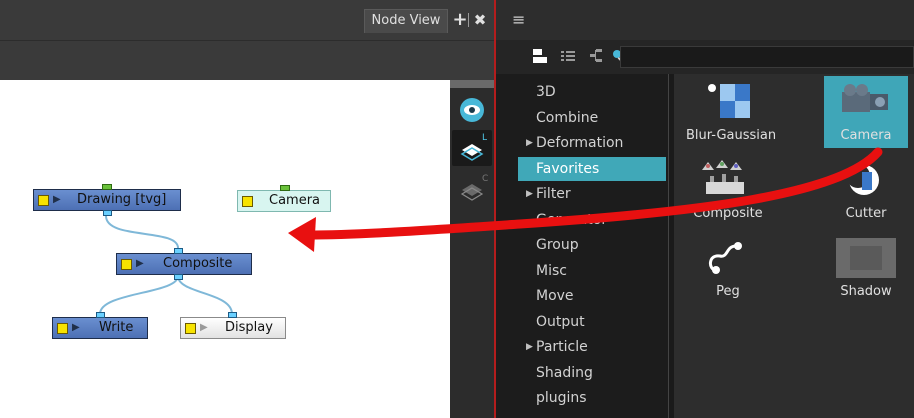 The width and height of the screenshot is (914, 418). I want to click on display-input-port, so click(232, 315).